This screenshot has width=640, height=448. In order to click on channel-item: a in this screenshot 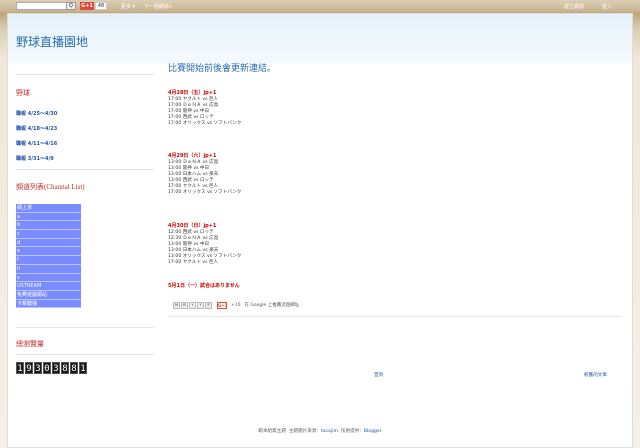, I will do `click(48, 217)`.